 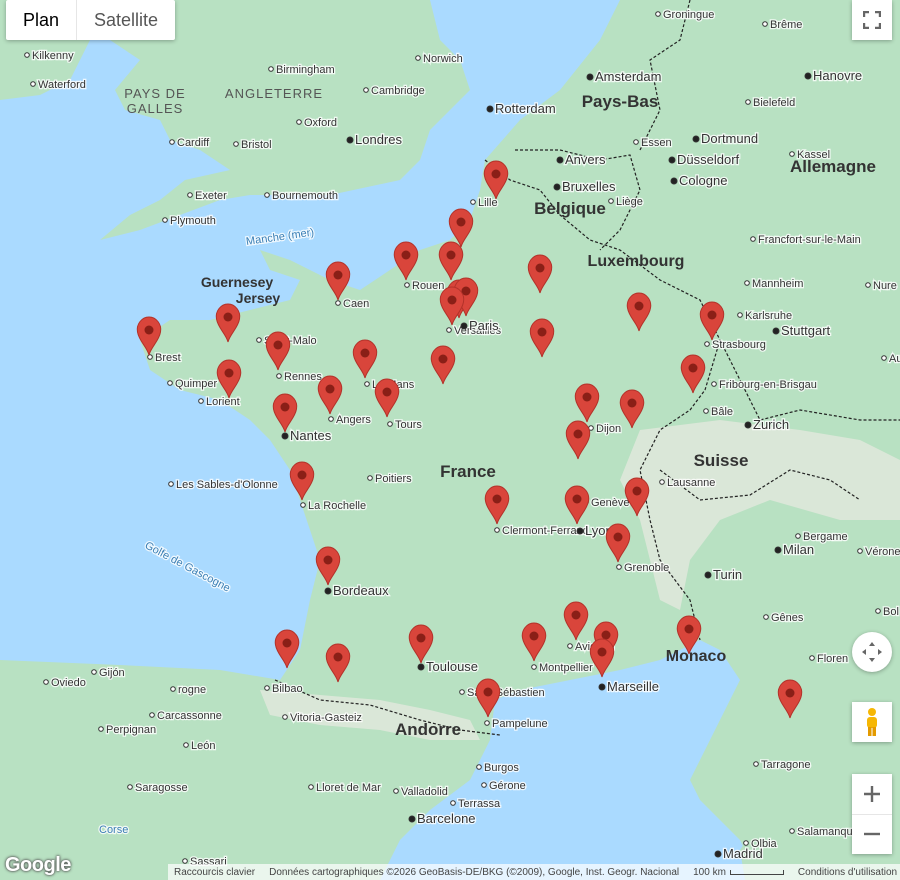 I want to click on city-label: Nantes, so click(x=311, y=435).